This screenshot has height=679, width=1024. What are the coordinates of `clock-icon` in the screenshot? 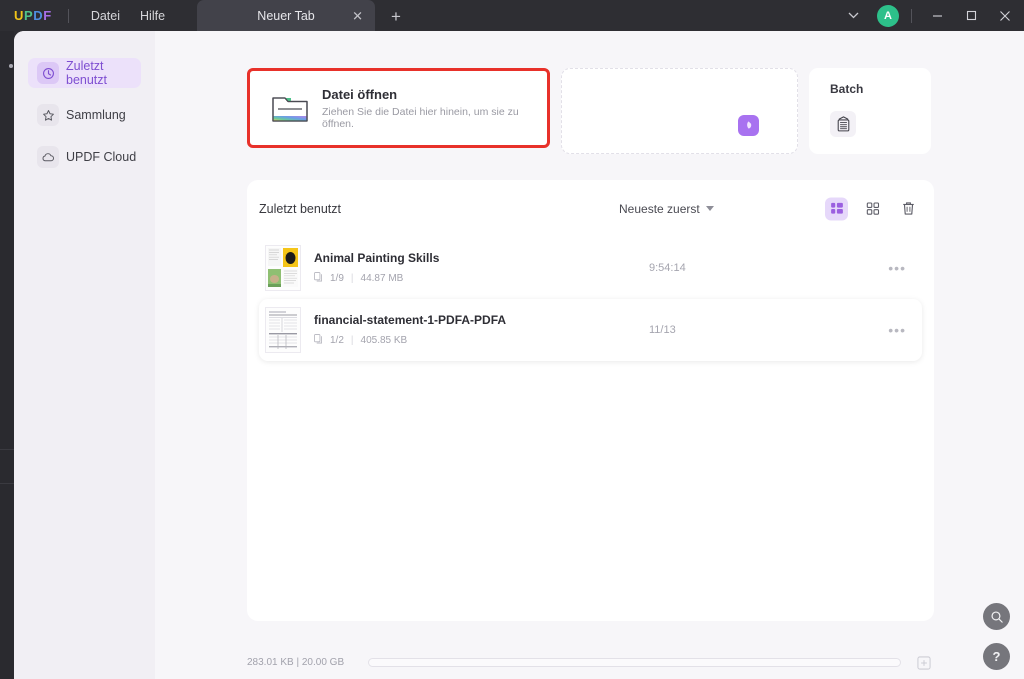 It's located at (48, 73).